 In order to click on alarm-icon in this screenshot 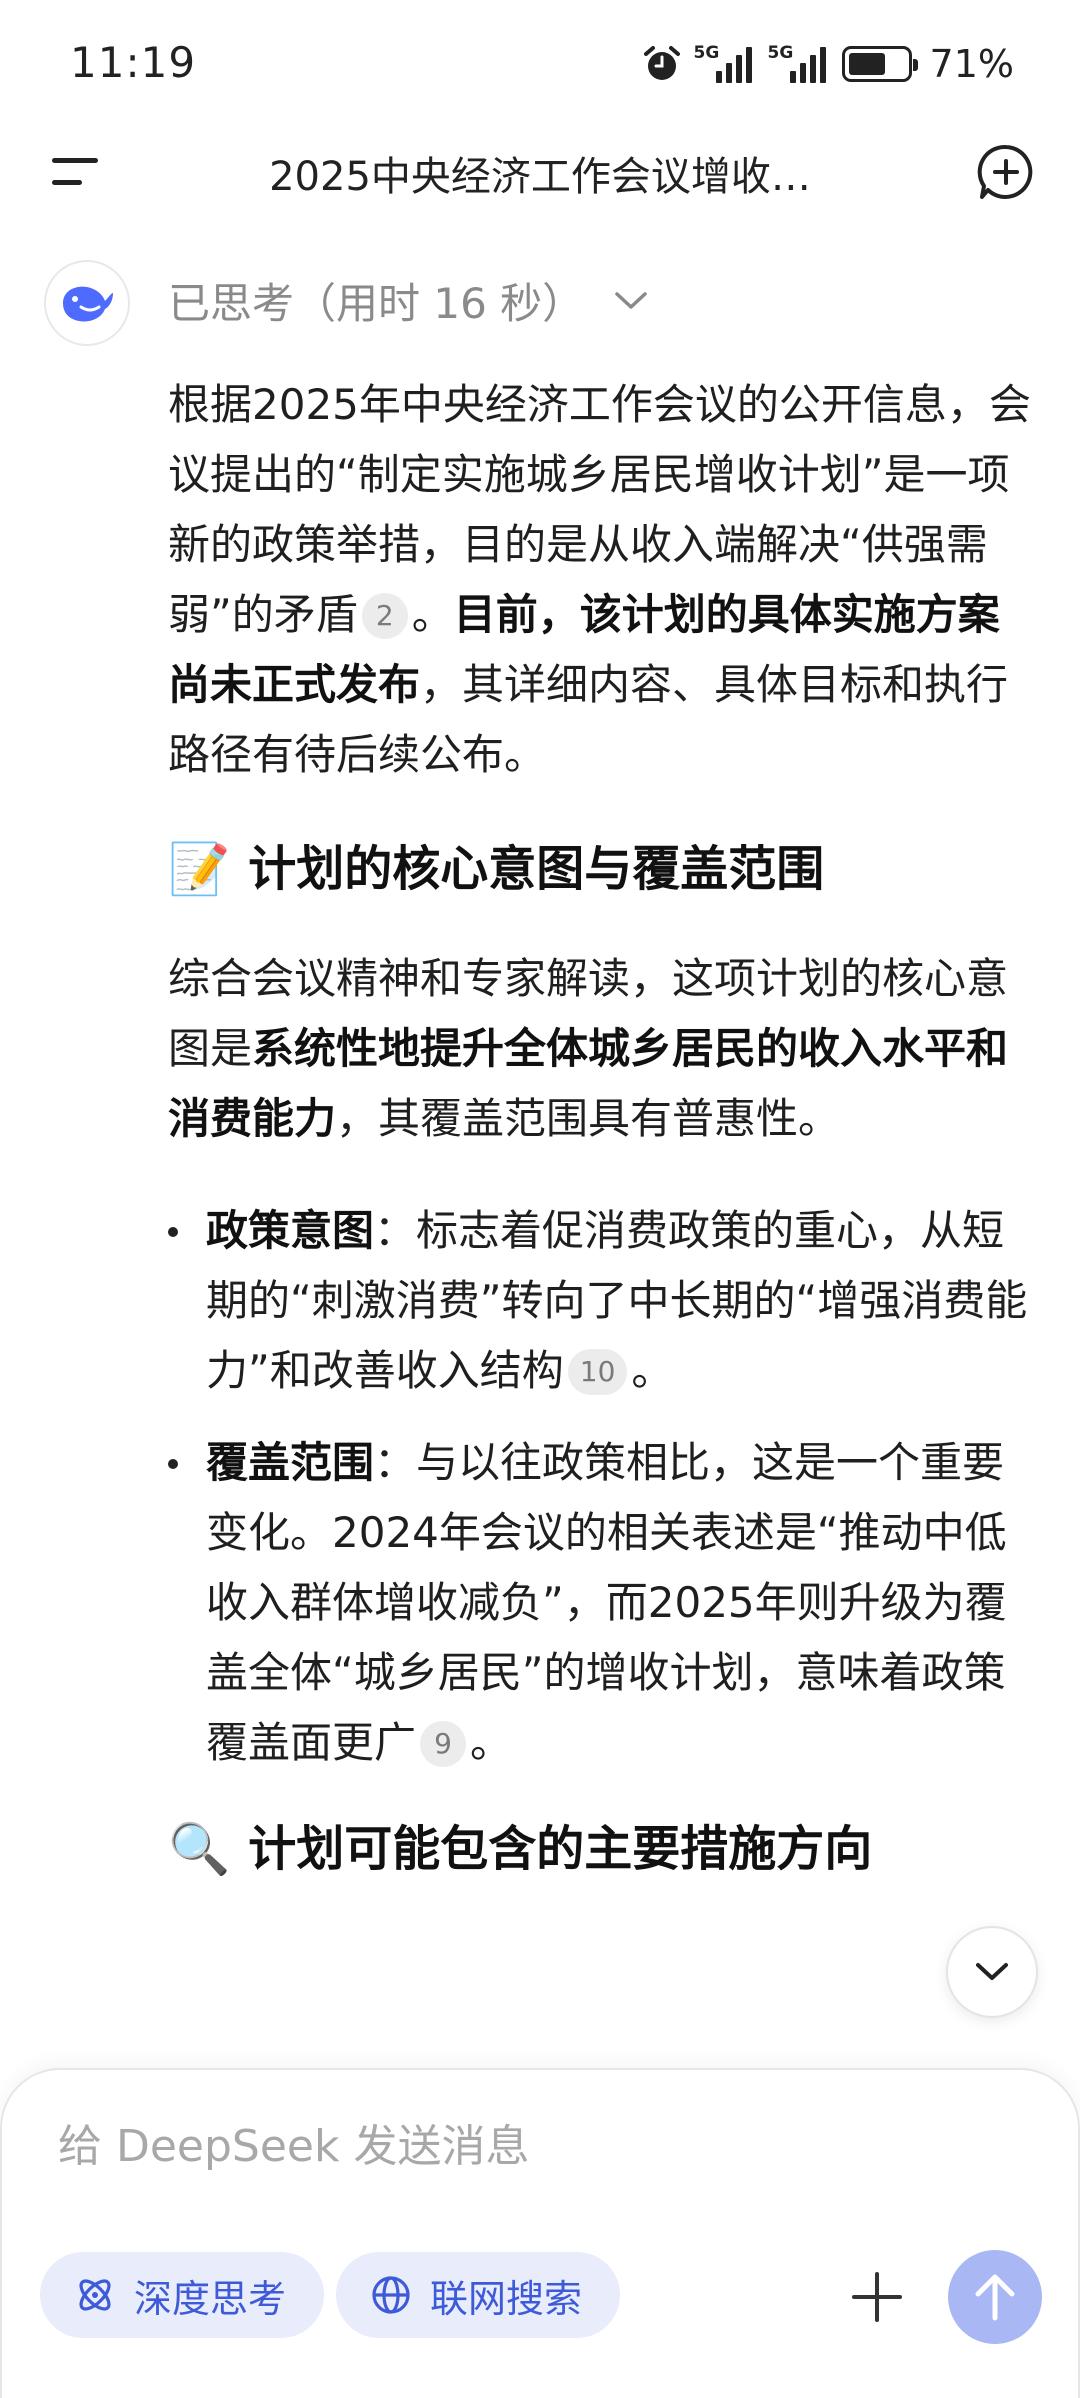, I will do `click(661, 63)`.